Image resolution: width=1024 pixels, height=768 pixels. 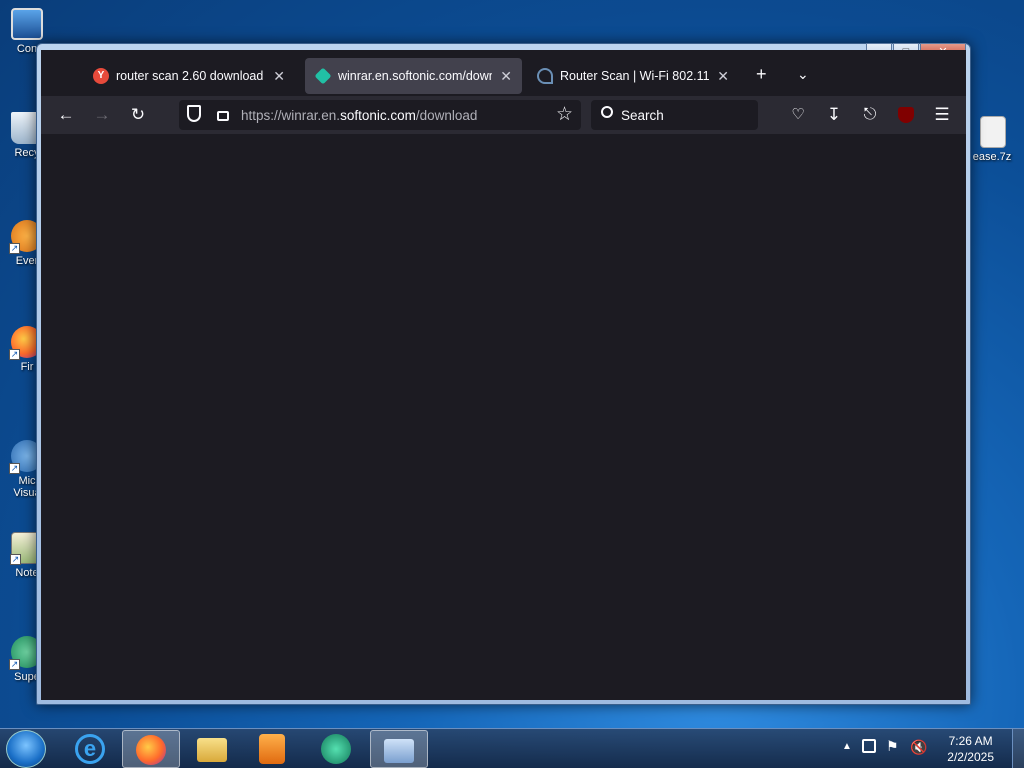 What do you see at coordinates (761, 74) in the screenshot?
I see `new-tab-button: +` at bounding box center [761, 74].